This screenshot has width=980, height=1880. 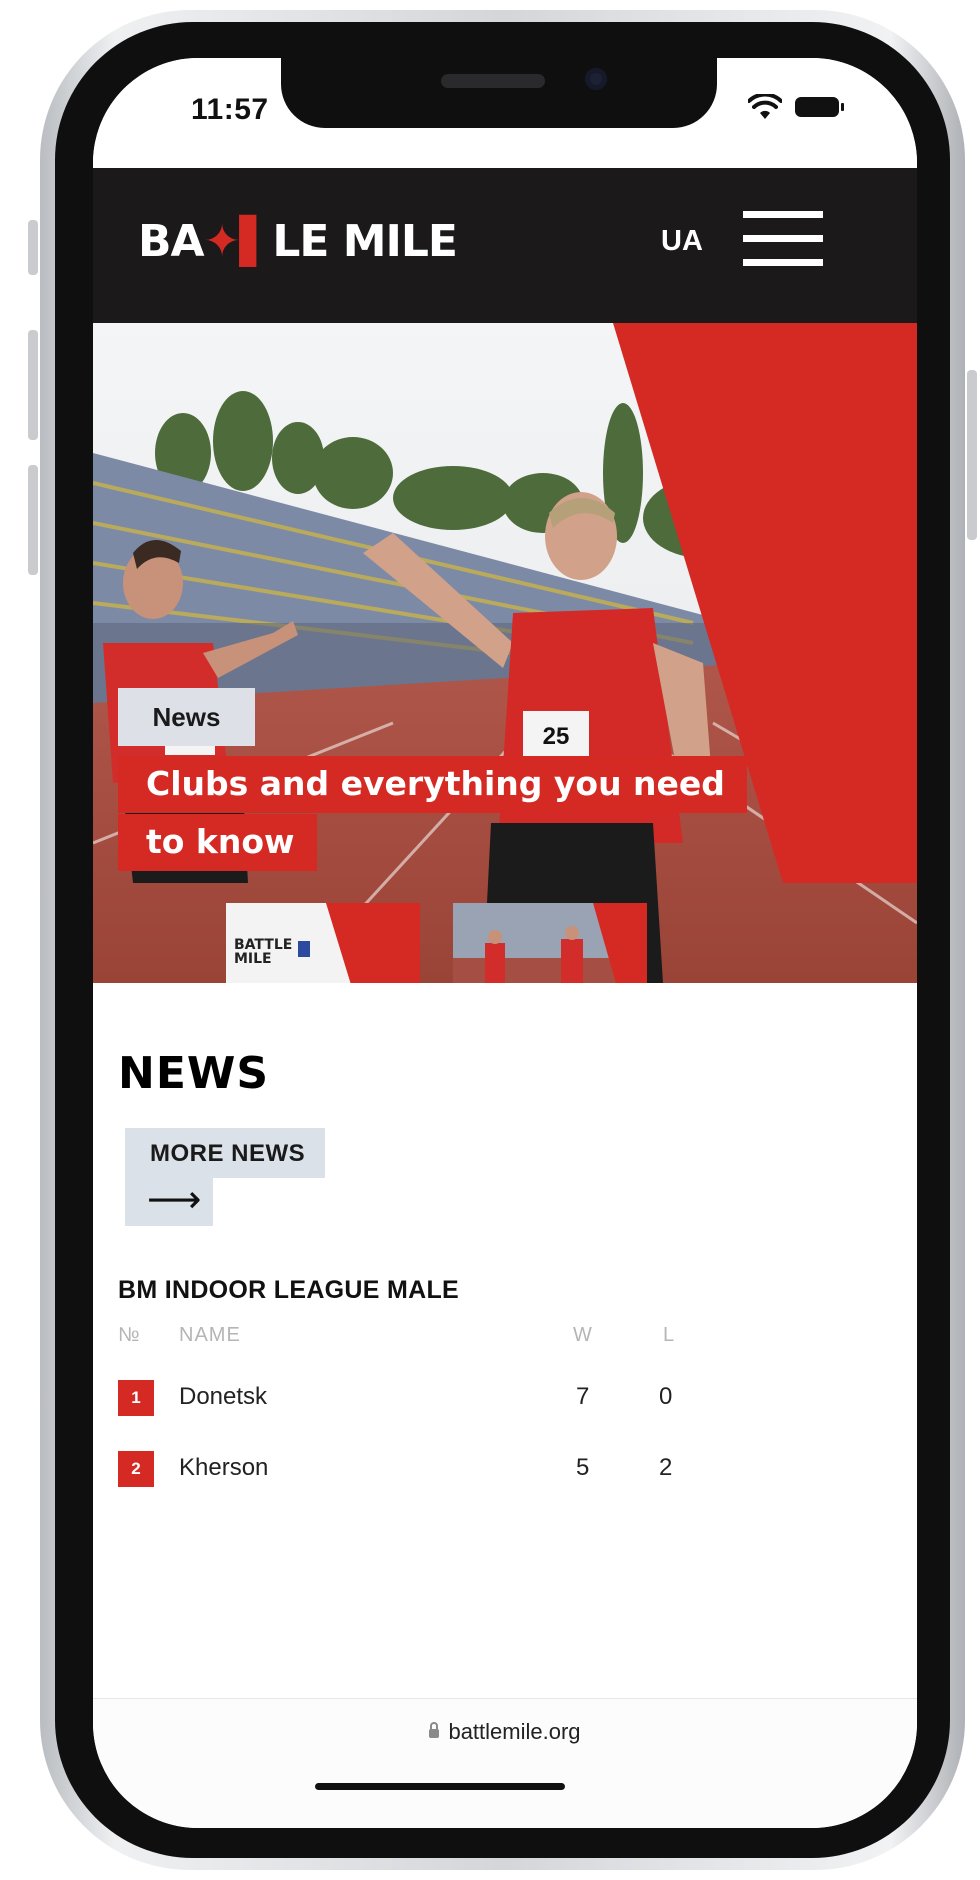 What do you see at coordinates (228, 1153) in the screenshot?
I see `more-news-label: MORE NEWS` at bounding box center [228, 1153].